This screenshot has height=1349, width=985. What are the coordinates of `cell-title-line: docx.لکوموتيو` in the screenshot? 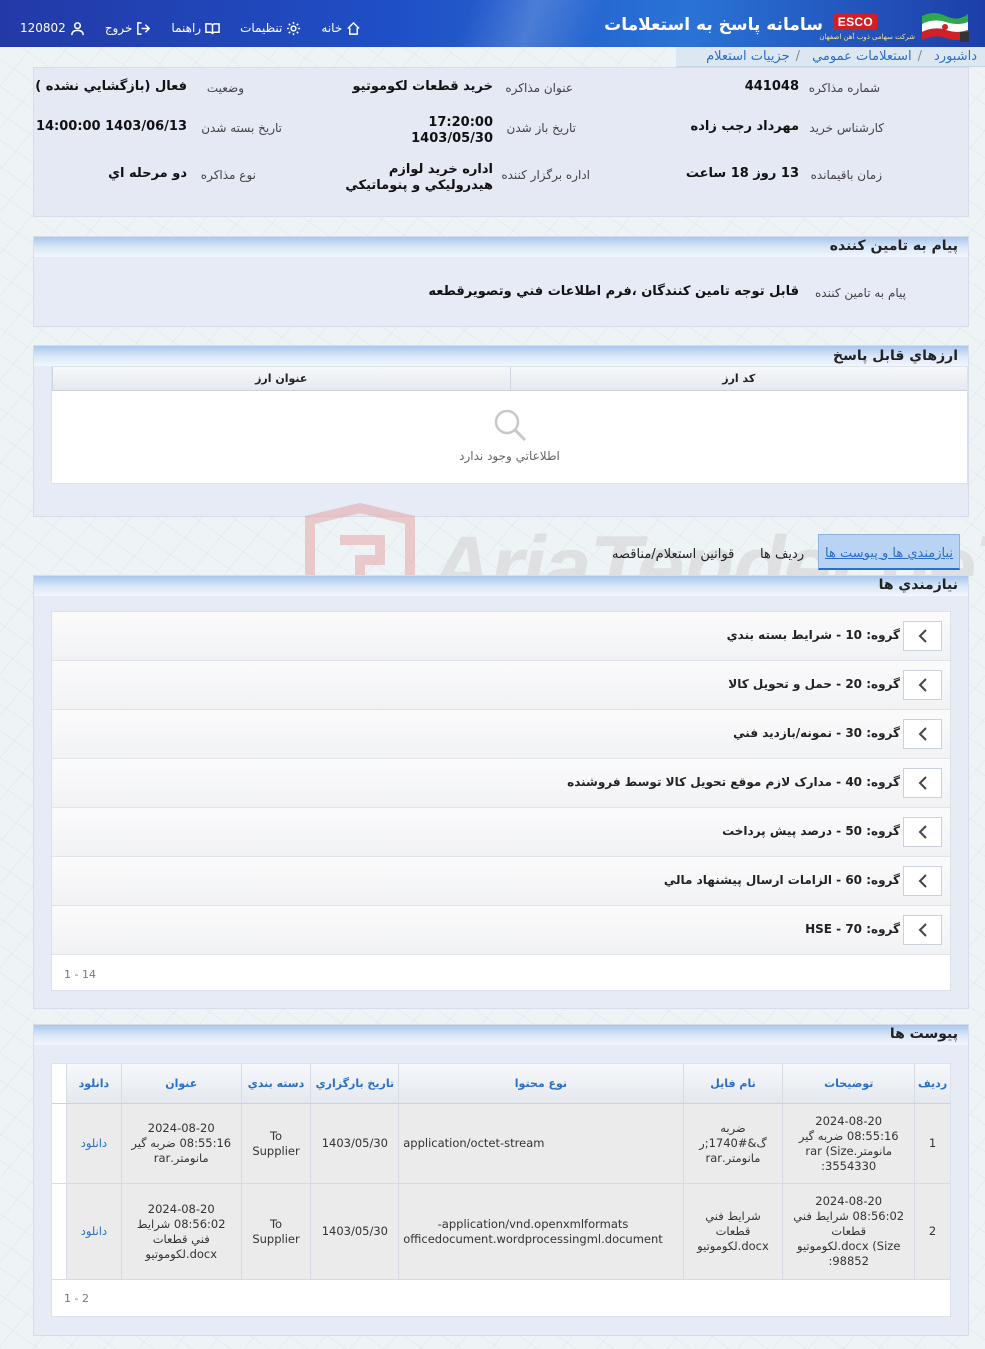 It's located at (181, 1253).